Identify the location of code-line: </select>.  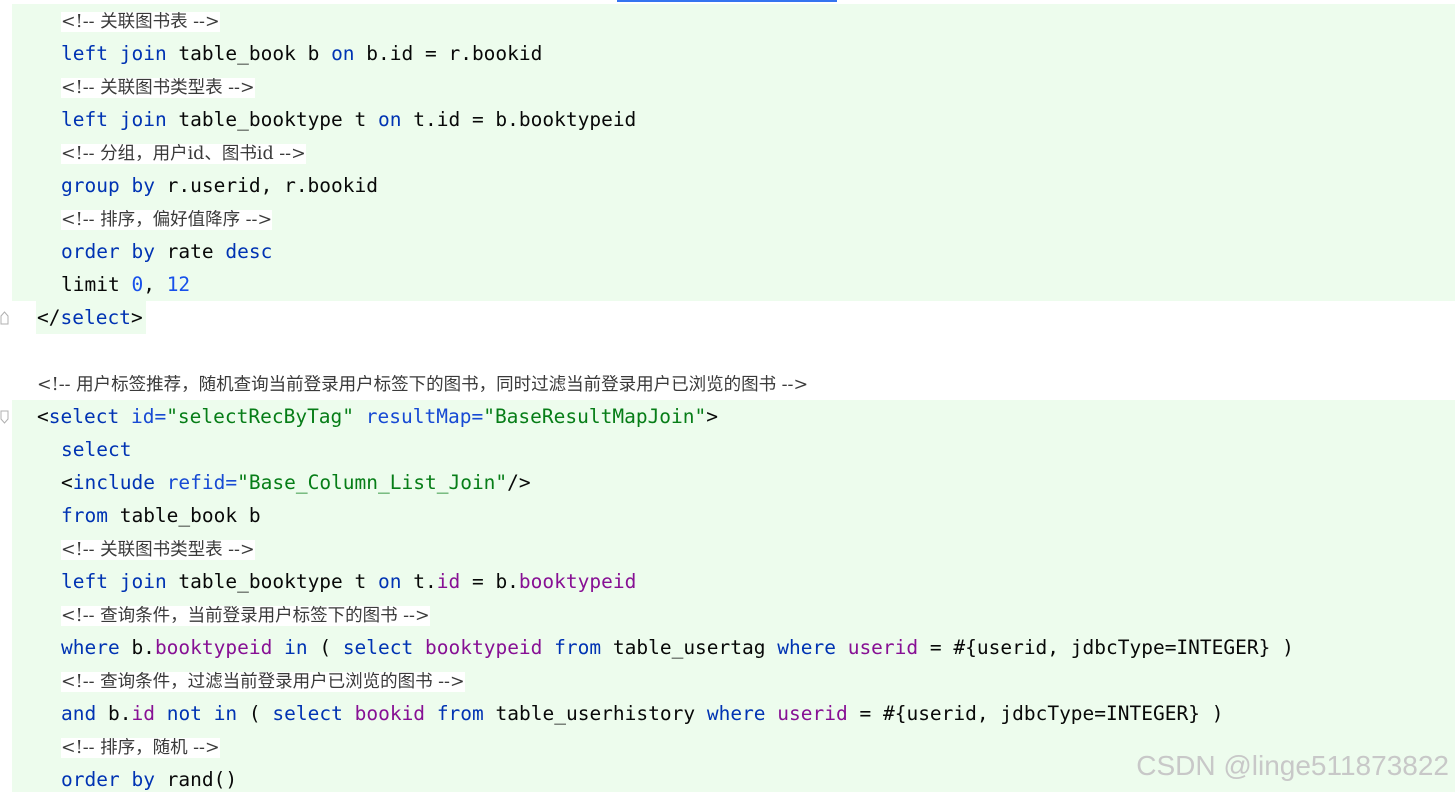
(727, 317).